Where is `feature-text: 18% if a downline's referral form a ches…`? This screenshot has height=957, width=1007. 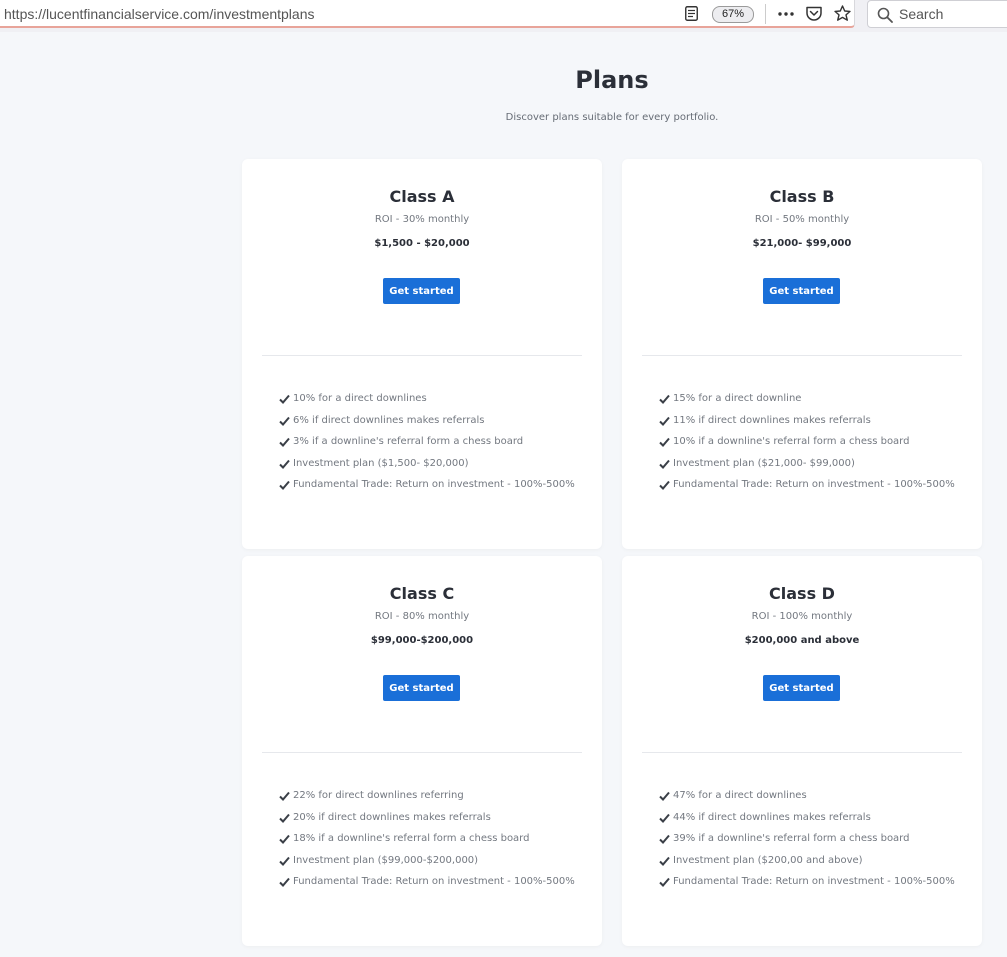 feature-text: 18% if a downline's referral form a ches… is located at coordinates (411, 839).